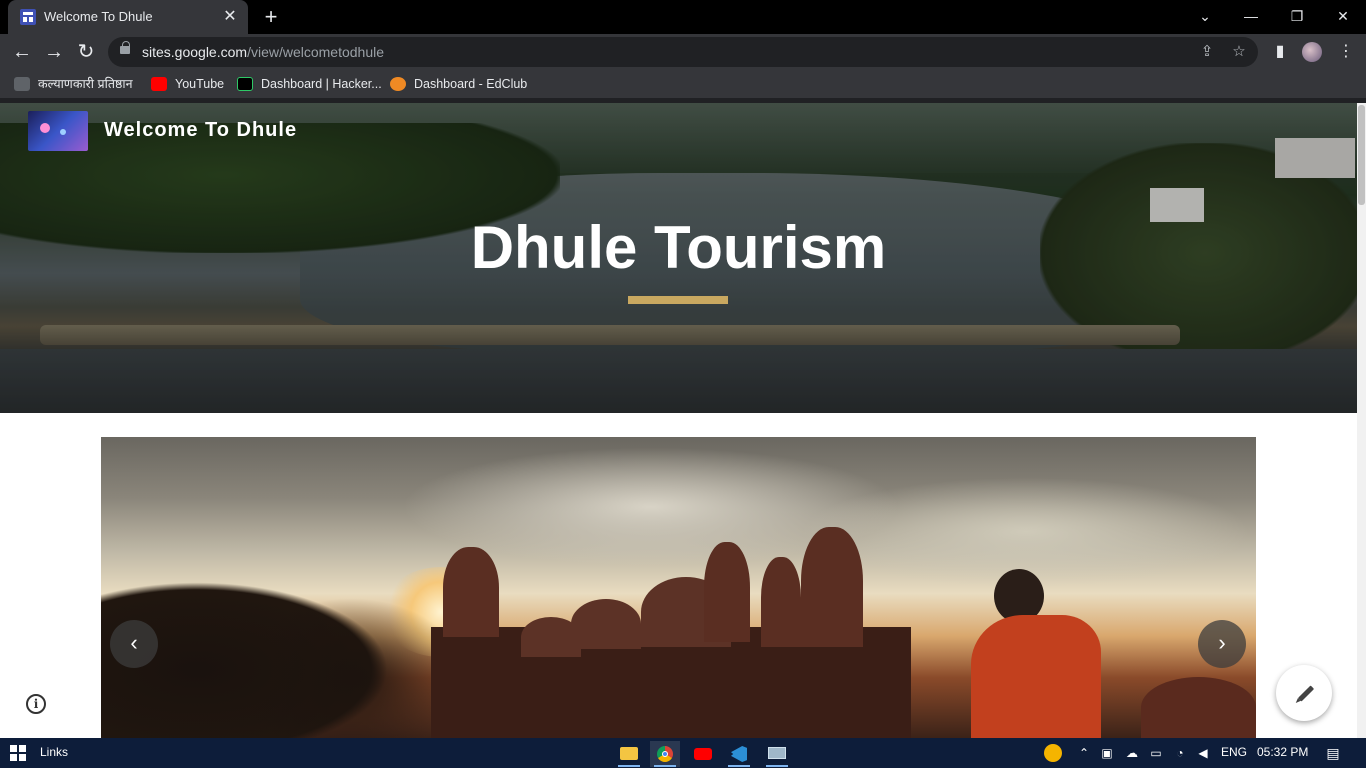  I want to click on tab-strip: Welcome To Dhule ✕ + ⌄ — ❐ ✕, so click(683, 17).